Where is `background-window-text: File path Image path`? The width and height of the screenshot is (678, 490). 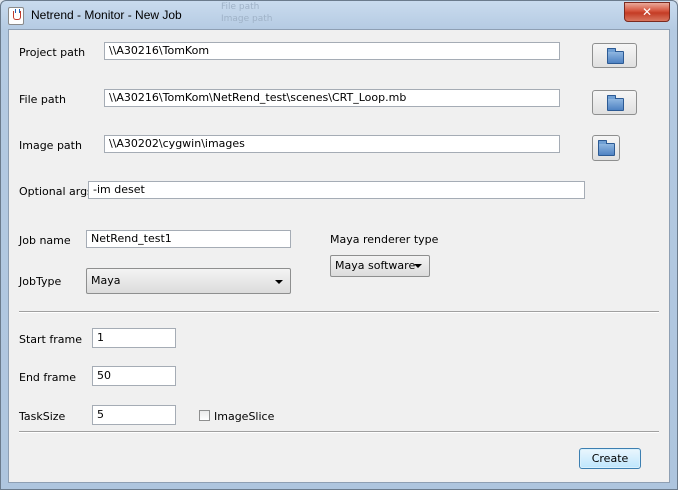 background-window-text: File path Image path is located at coordinates (261, 14).